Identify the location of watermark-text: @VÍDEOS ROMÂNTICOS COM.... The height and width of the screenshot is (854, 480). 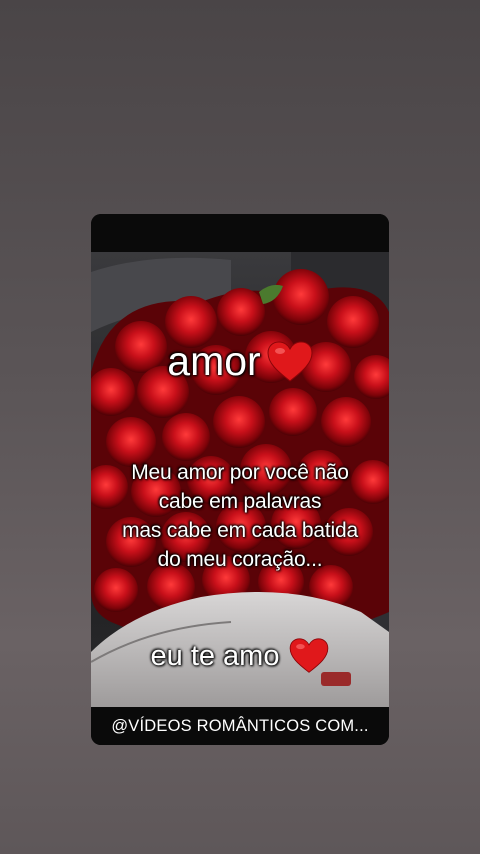
(240, 725).